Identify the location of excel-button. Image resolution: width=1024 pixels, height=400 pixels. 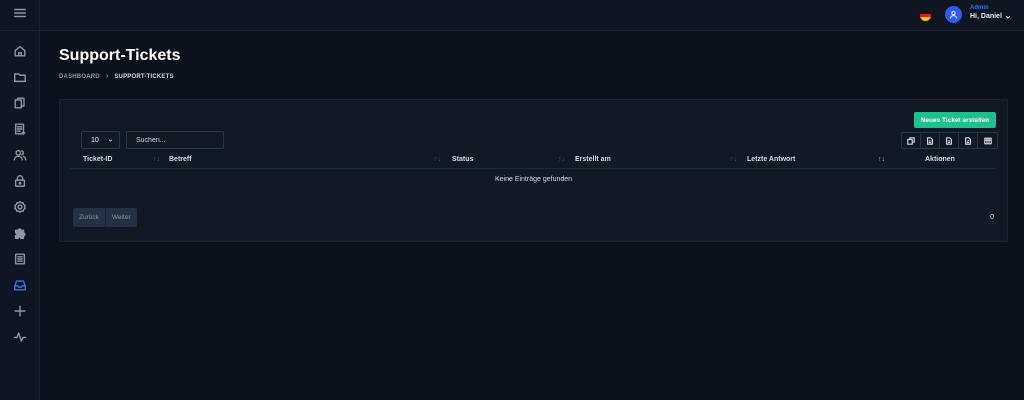
(949, 140).